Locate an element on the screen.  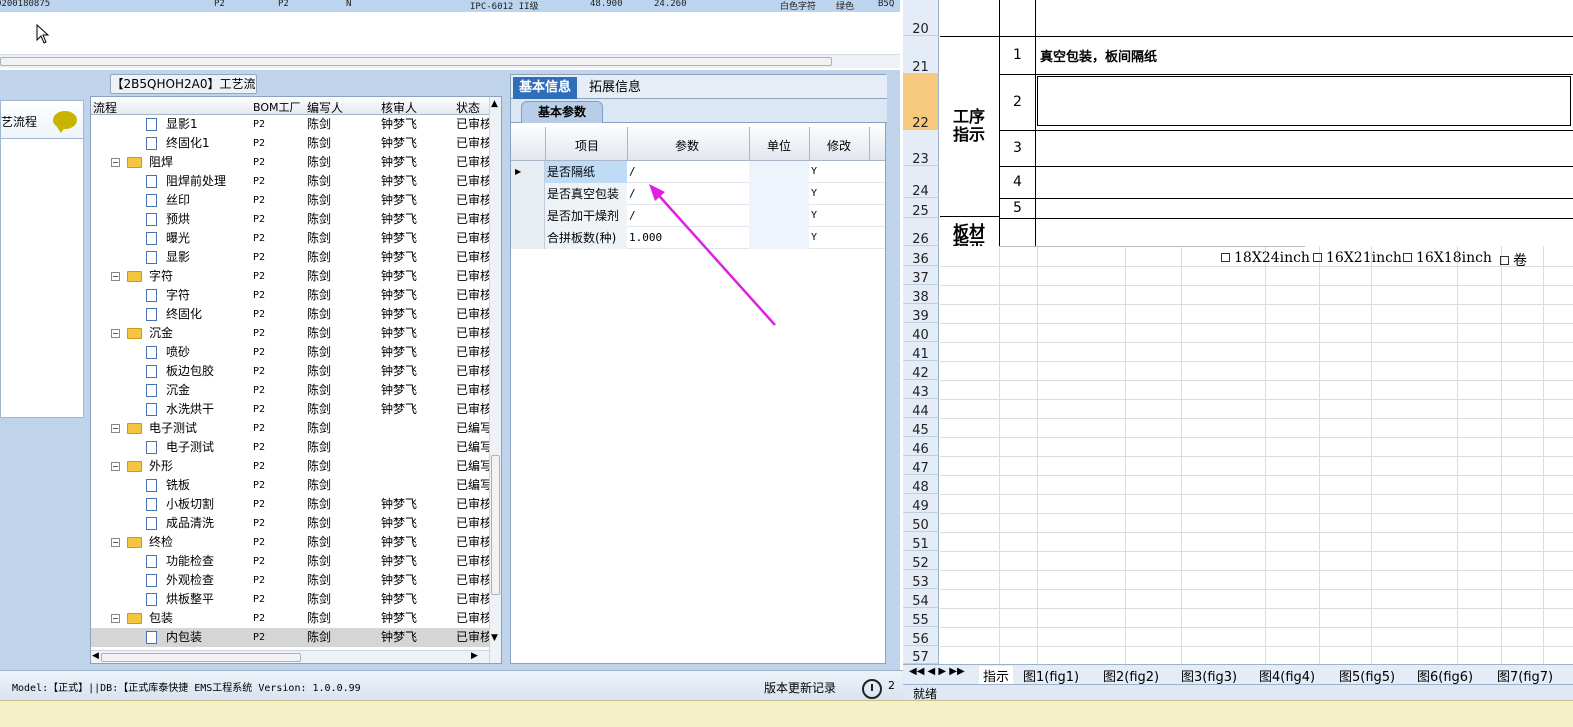
col-header-mod: 修改 is located at coordinates (839, 145).